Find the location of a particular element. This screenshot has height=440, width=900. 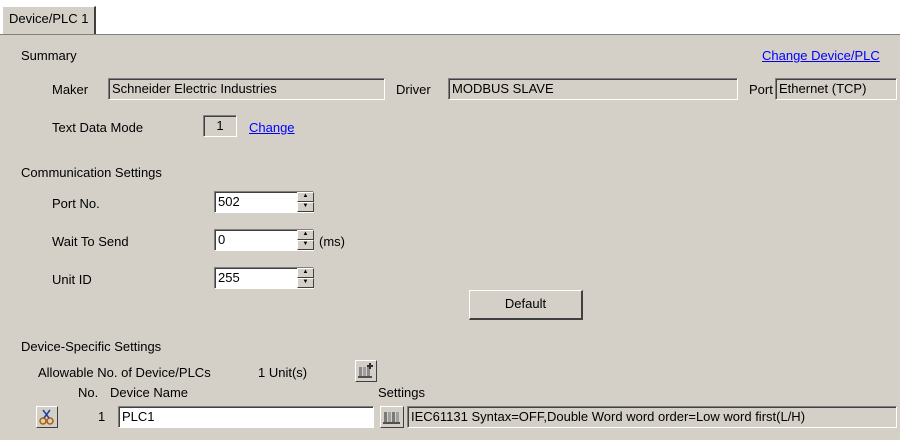

tab-device-plc-1: Device/PLC 1 is located at coordinates (49, 20).